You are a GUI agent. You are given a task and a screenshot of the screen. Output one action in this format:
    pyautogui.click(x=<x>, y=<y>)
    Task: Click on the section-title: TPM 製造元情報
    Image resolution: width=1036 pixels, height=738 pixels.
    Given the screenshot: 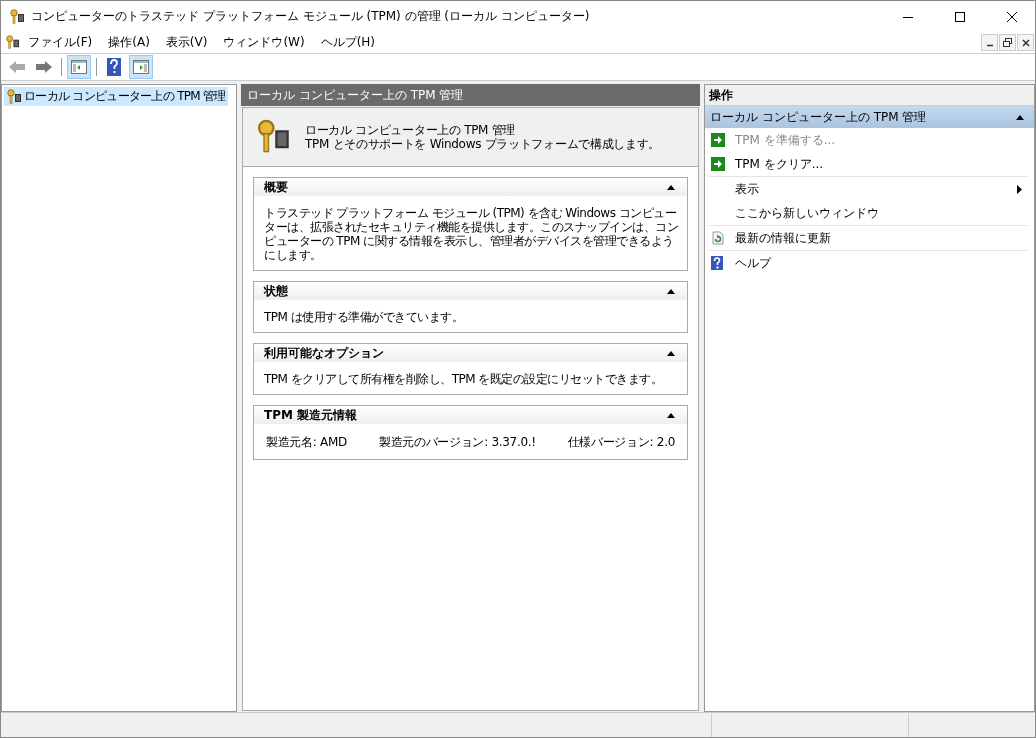 What is the action you would take?
    pyautogui.click(x=311, y=415)
    